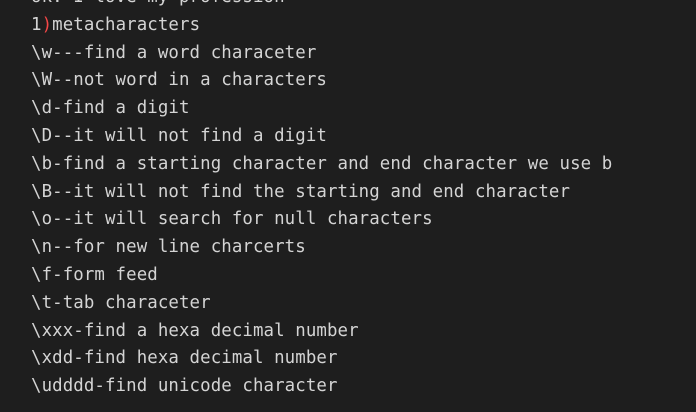 The image size is (696, 412). Describe the element at coordinates (321, 26) in the screenshot. I see `heading-line: 1)metacharacters` at that location.